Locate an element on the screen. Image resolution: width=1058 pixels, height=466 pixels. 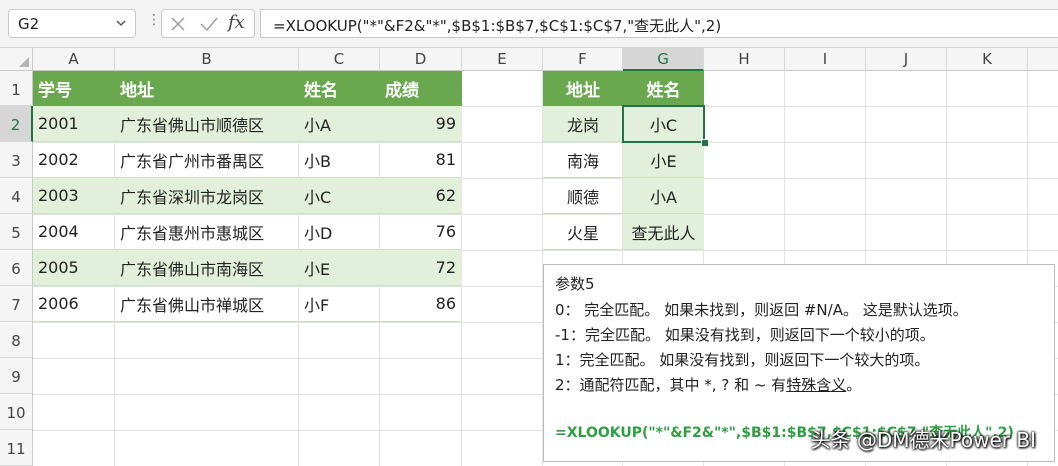
name-box: G2 is located at coordinates (72, 23).